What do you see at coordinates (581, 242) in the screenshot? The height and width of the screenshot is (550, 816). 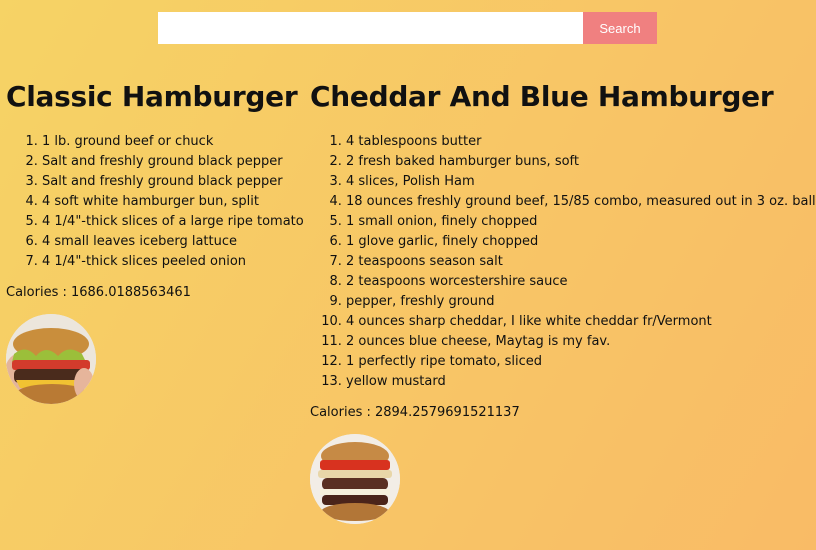 I see `ingredient-item: 1 glove garlic, finely chopped` at bounding box center [581, 242].